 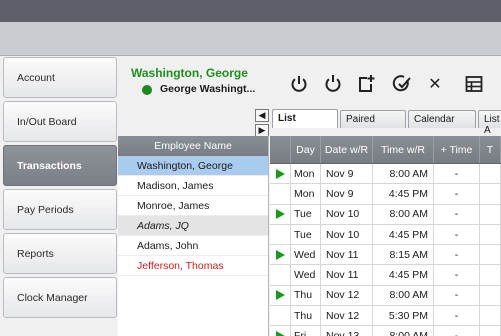 What do you see at coordinates (457, 149) in the screenshot?
I see `column-header-plus-time: + Time` at bounding box center [457, 149].